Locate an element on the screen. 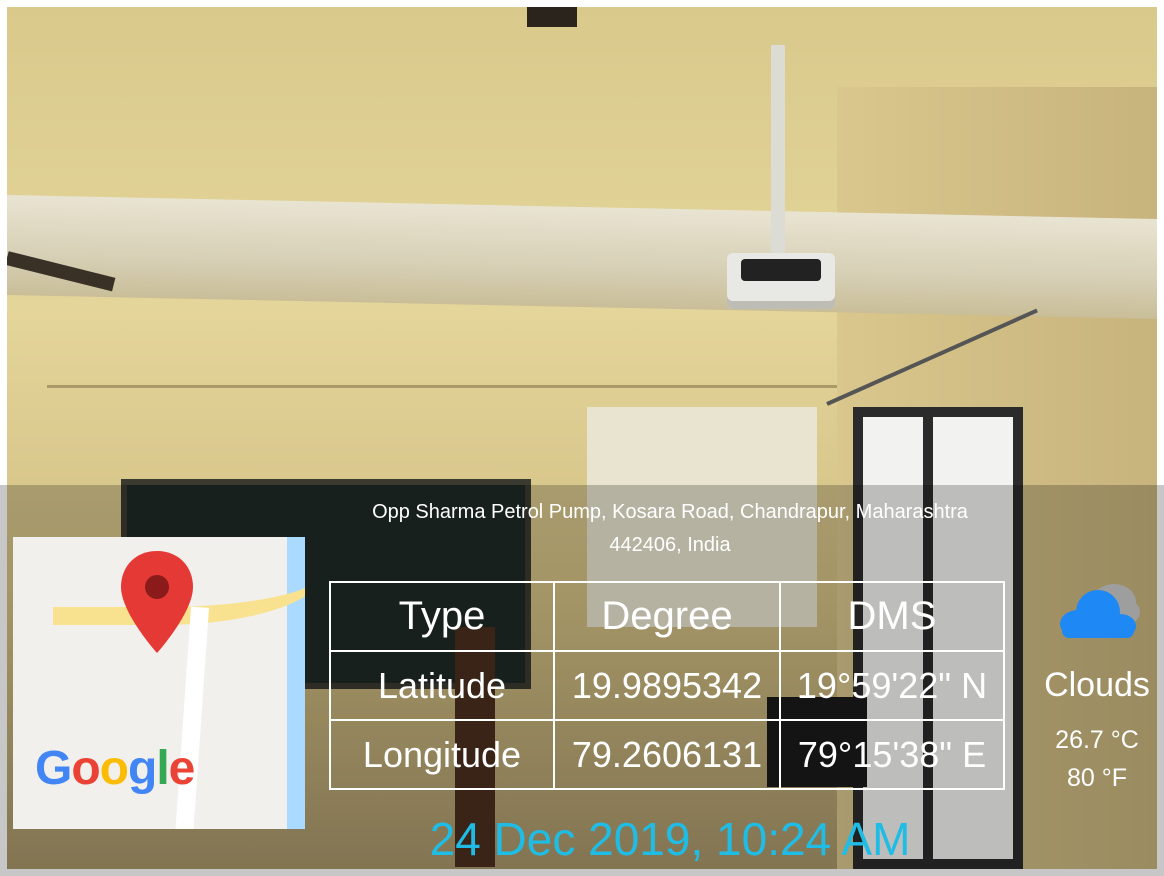  cell-dms: 79°15'38" E is located at coordinates (892, 754).